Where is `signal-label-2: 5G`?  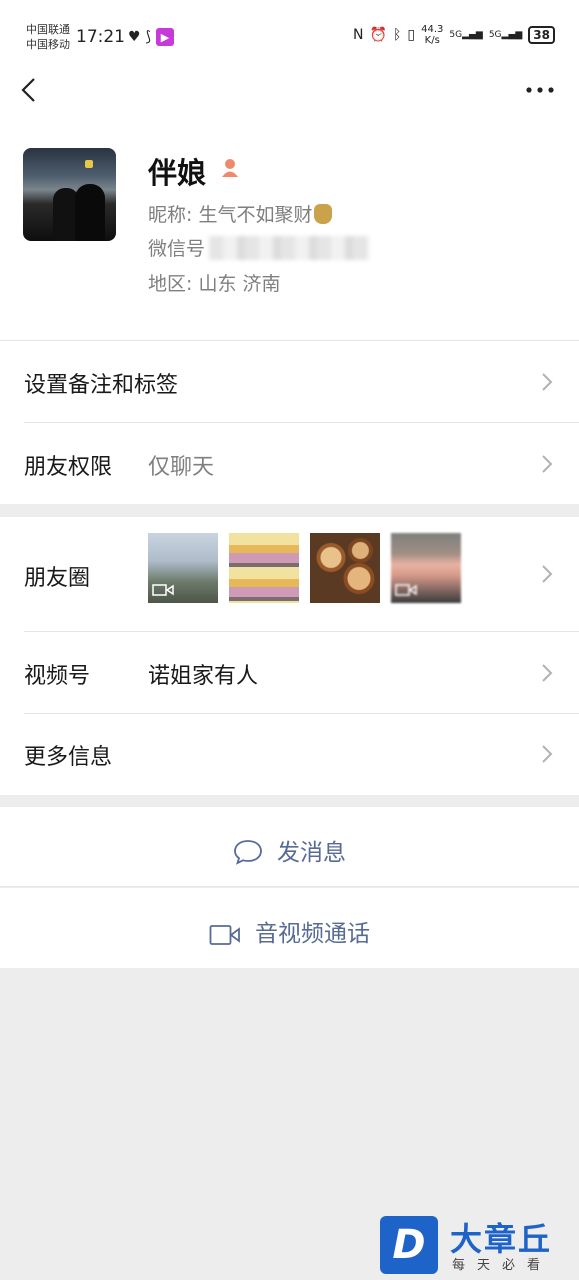 signal-label-2: 5G is located at coordinates (495, 35).